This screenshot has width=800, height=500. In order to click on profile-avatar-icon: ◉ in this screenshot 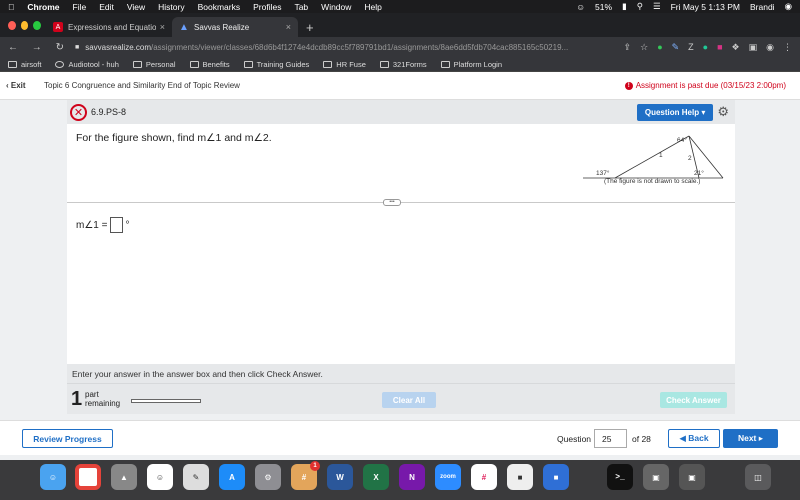, I will do `click(770, 47)`.